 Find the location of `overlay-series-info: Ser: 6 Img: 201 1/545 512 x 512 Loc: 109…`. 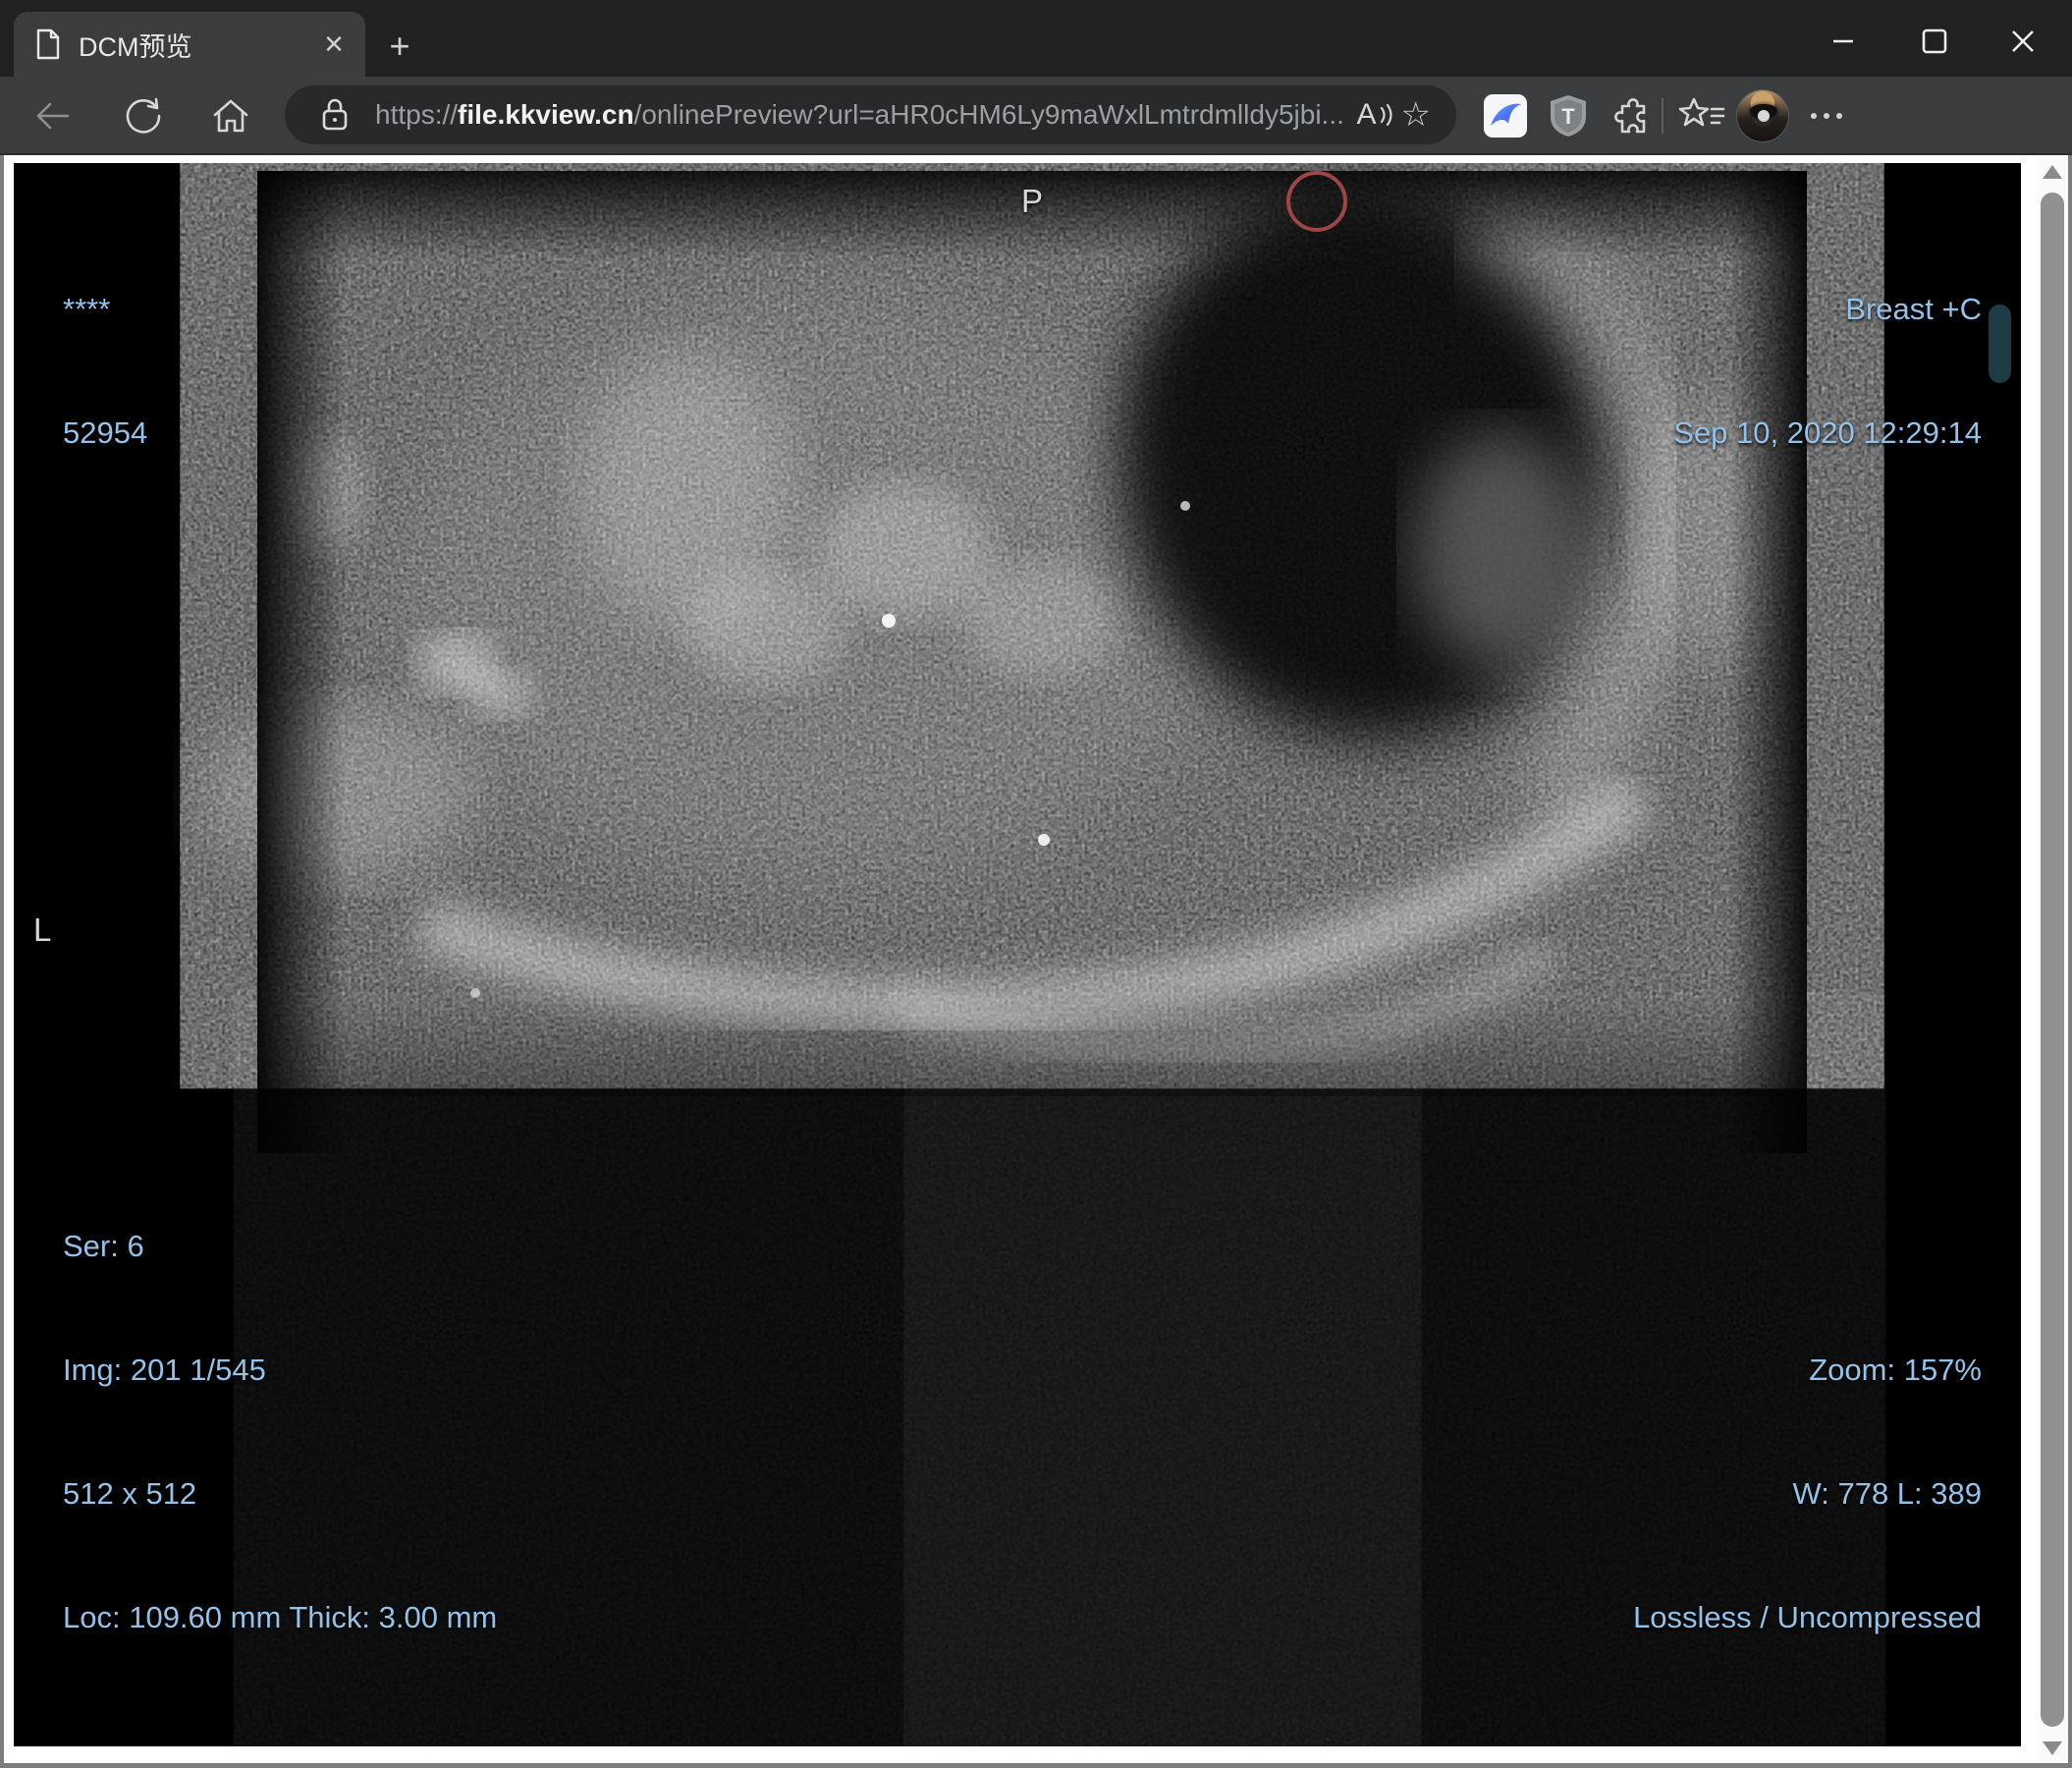

overlay-series-info: Ser: 6 Img: 201 1/545 512 x 512 Loc: 109… is located at coordinates (280, 1432).